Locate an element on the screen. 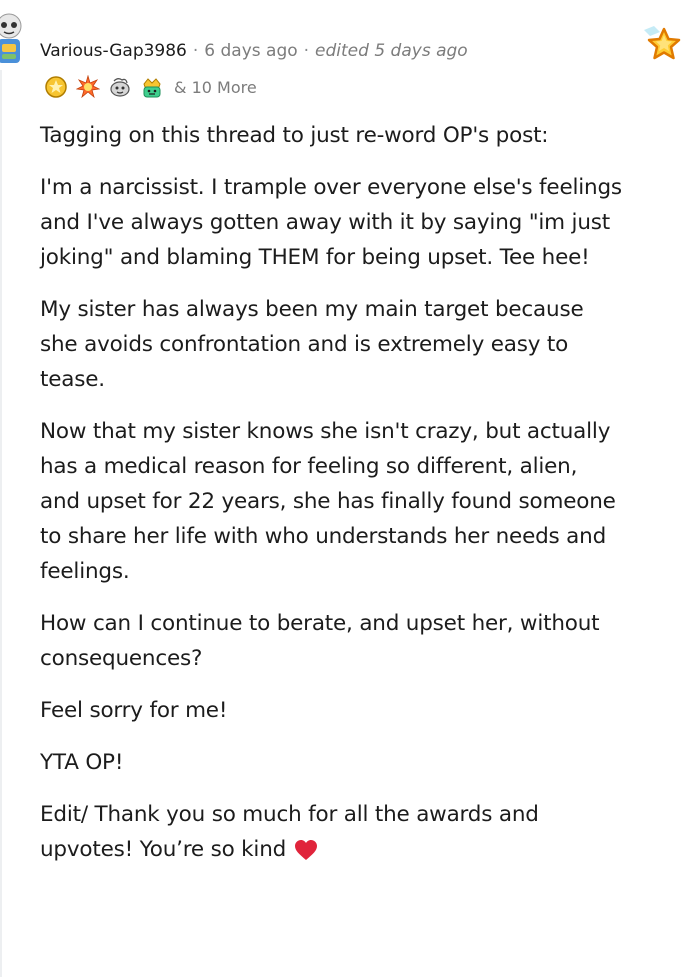 This screenshot has height=977, width=700. wholesome-award-icon is located at coordinates (120, 87).